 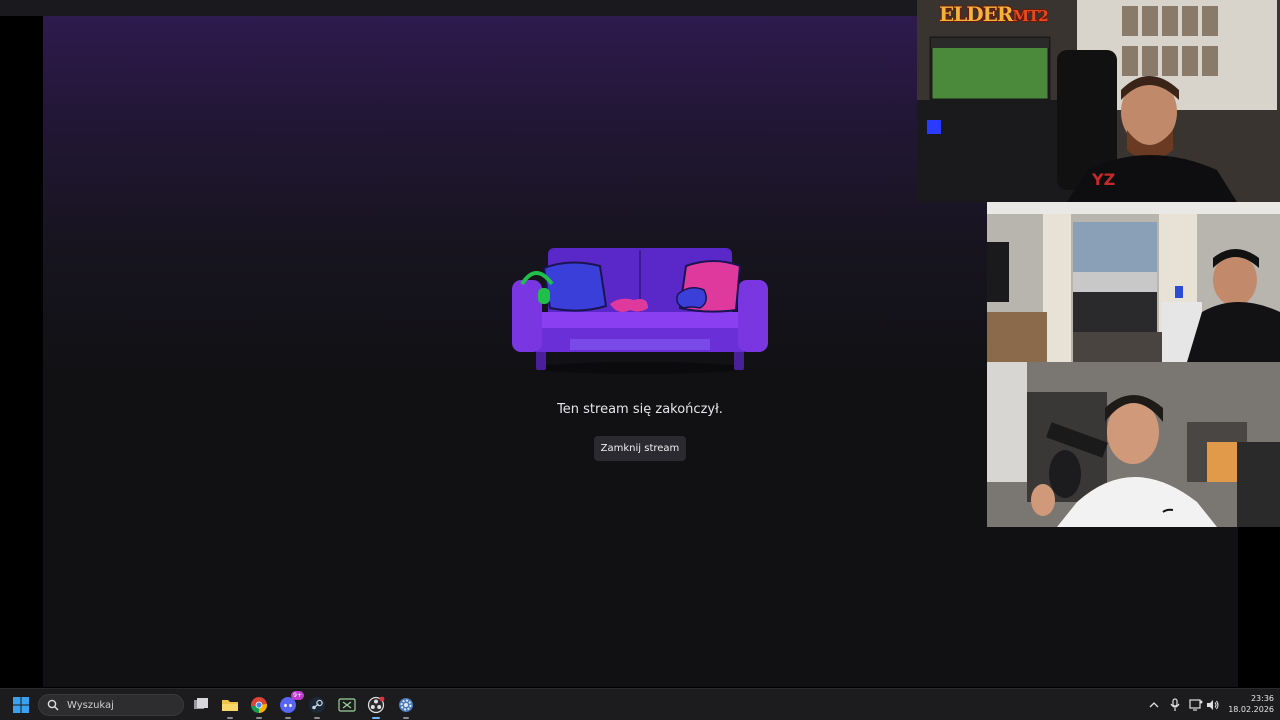 I want to click on taskbar: Wyszukaj 9+ 23:36 18.02.2026, so click(x=640, y=704).